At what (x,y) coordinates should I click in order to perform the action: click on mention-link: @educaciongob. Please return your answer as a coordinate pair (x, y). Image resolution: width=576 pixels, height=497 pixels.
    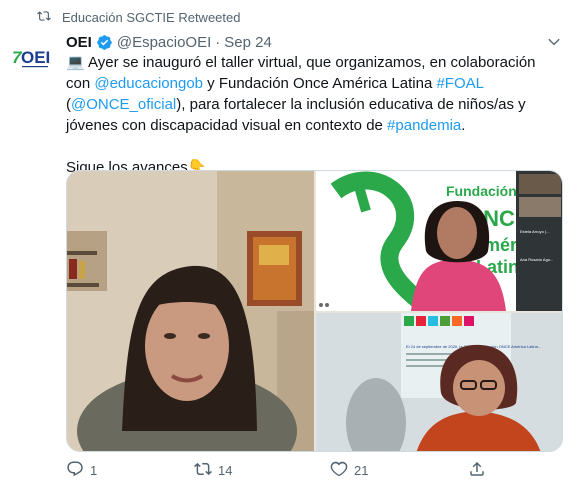
    Looking at the image, I should click on (148, 83).